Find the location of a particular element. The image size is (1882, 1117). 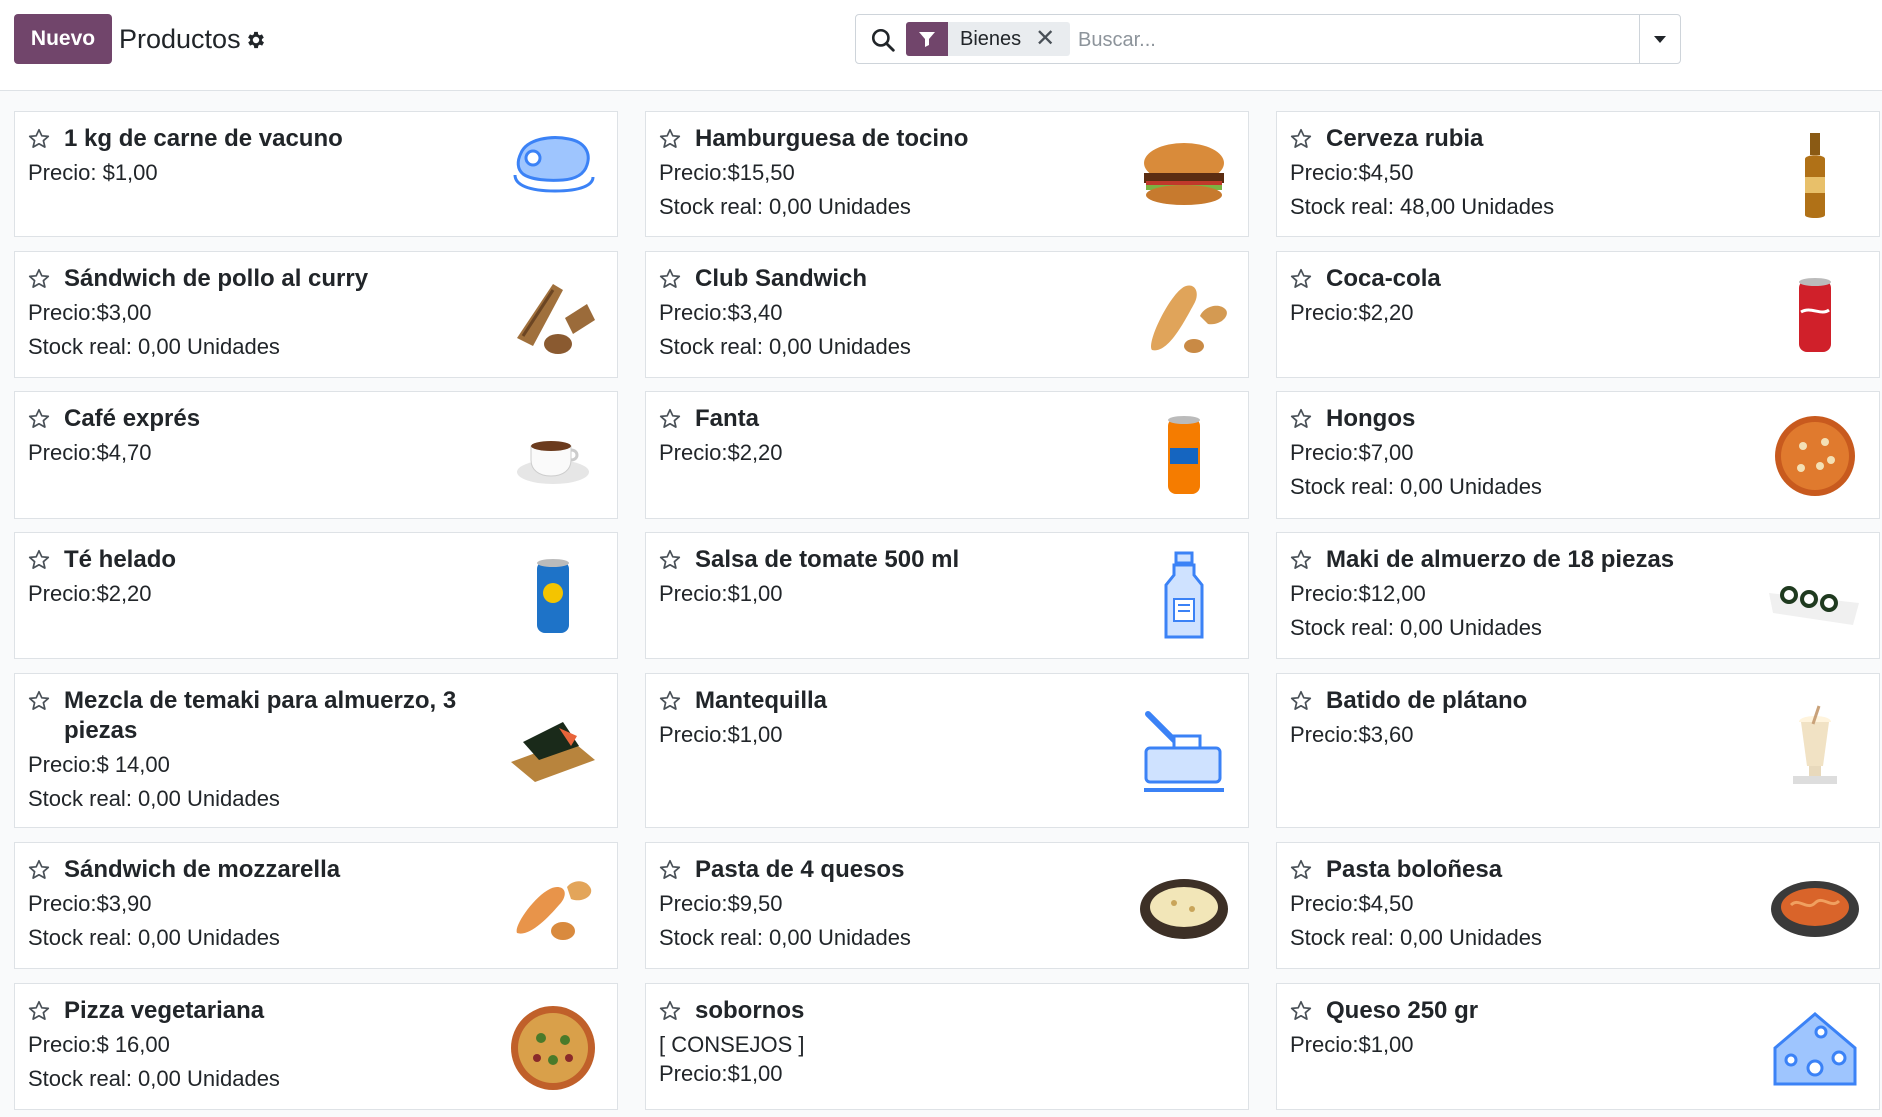

product-name: Hongos is located at coordinates (1371, 418).